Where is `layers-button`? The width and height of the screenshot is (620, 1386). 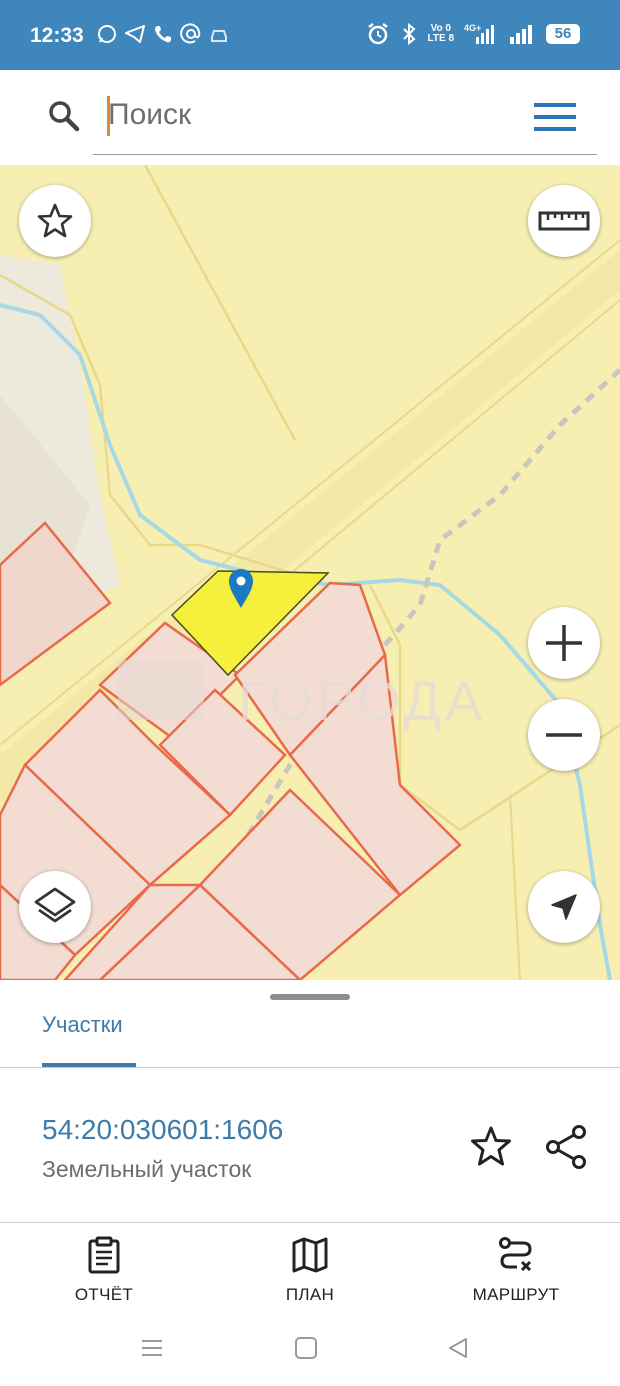 layers-button is located at coordinates (55, 907).